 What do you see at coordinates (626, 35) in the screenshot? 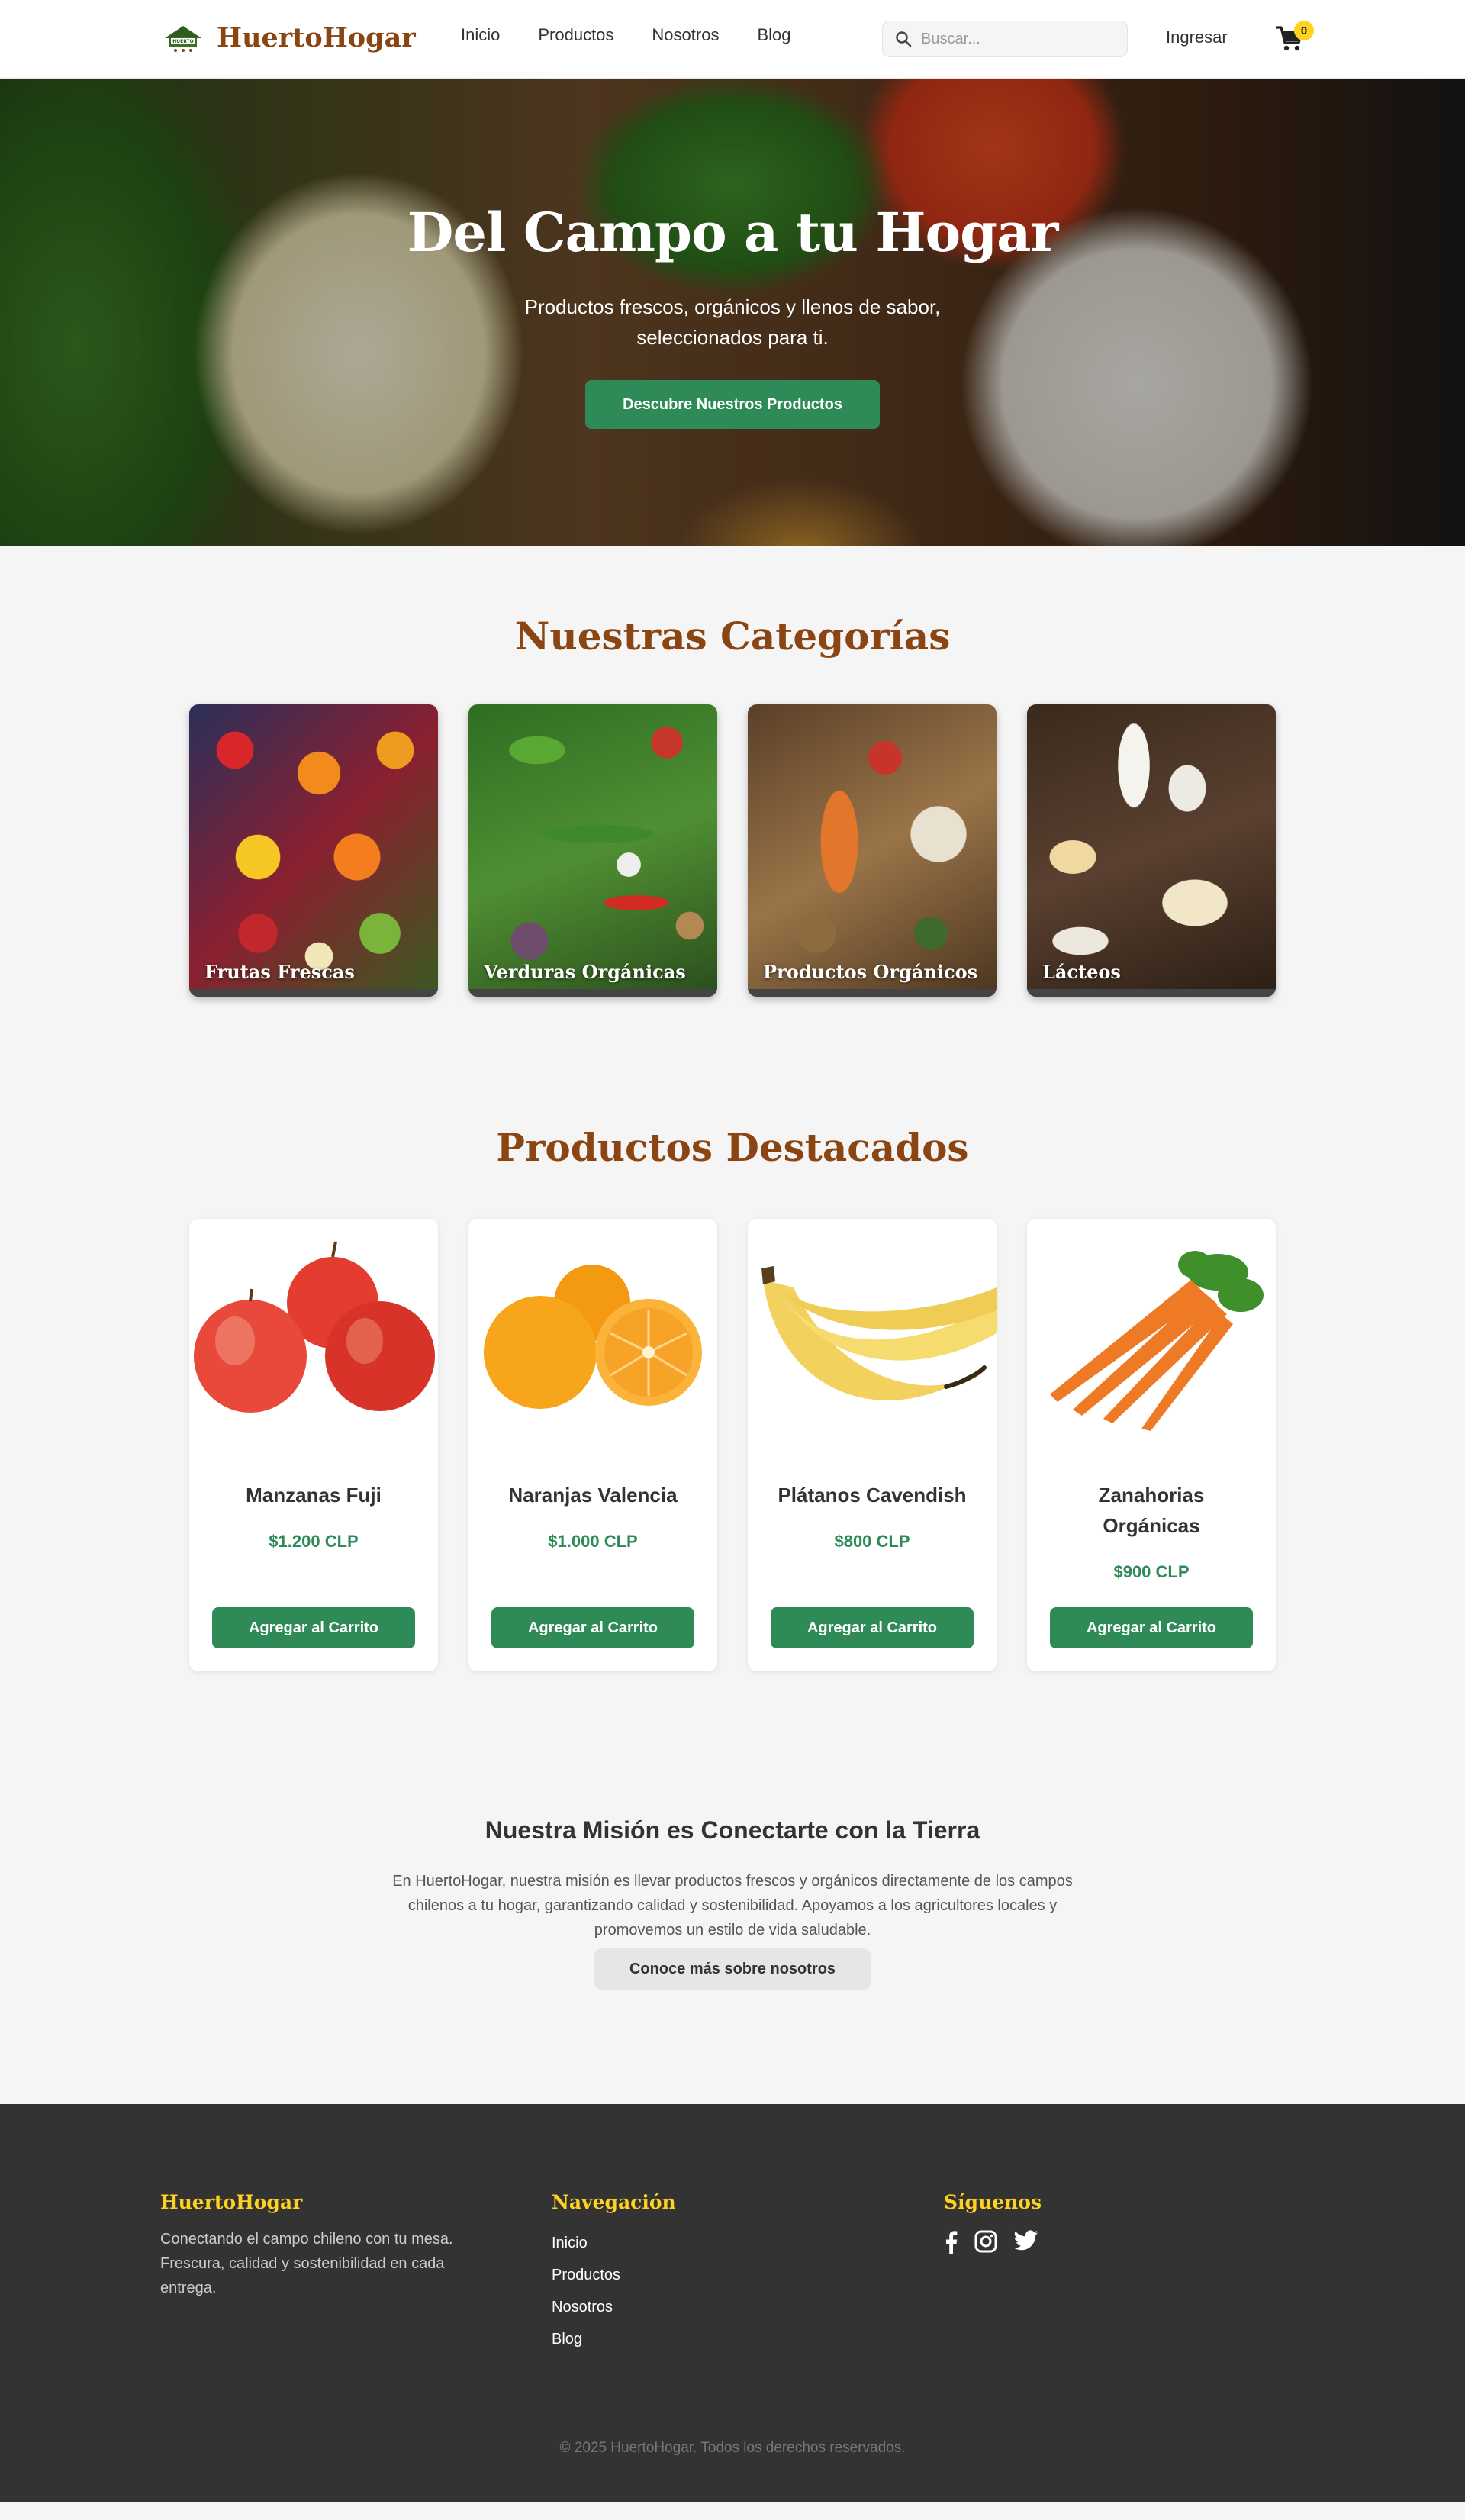
I see `main-nav: Inicio Productos Nosotros Blog` at bounding box center [626, 35].